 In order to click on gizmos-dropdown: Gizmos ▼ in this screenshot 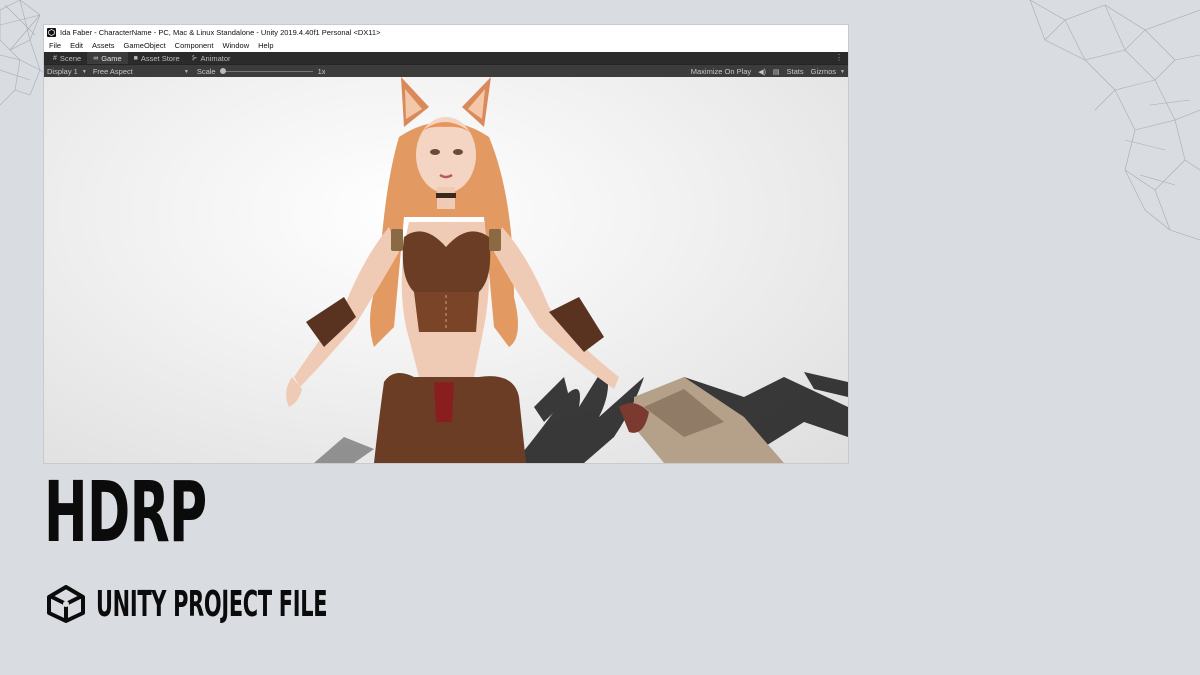, I will do `click(828, 71)`.